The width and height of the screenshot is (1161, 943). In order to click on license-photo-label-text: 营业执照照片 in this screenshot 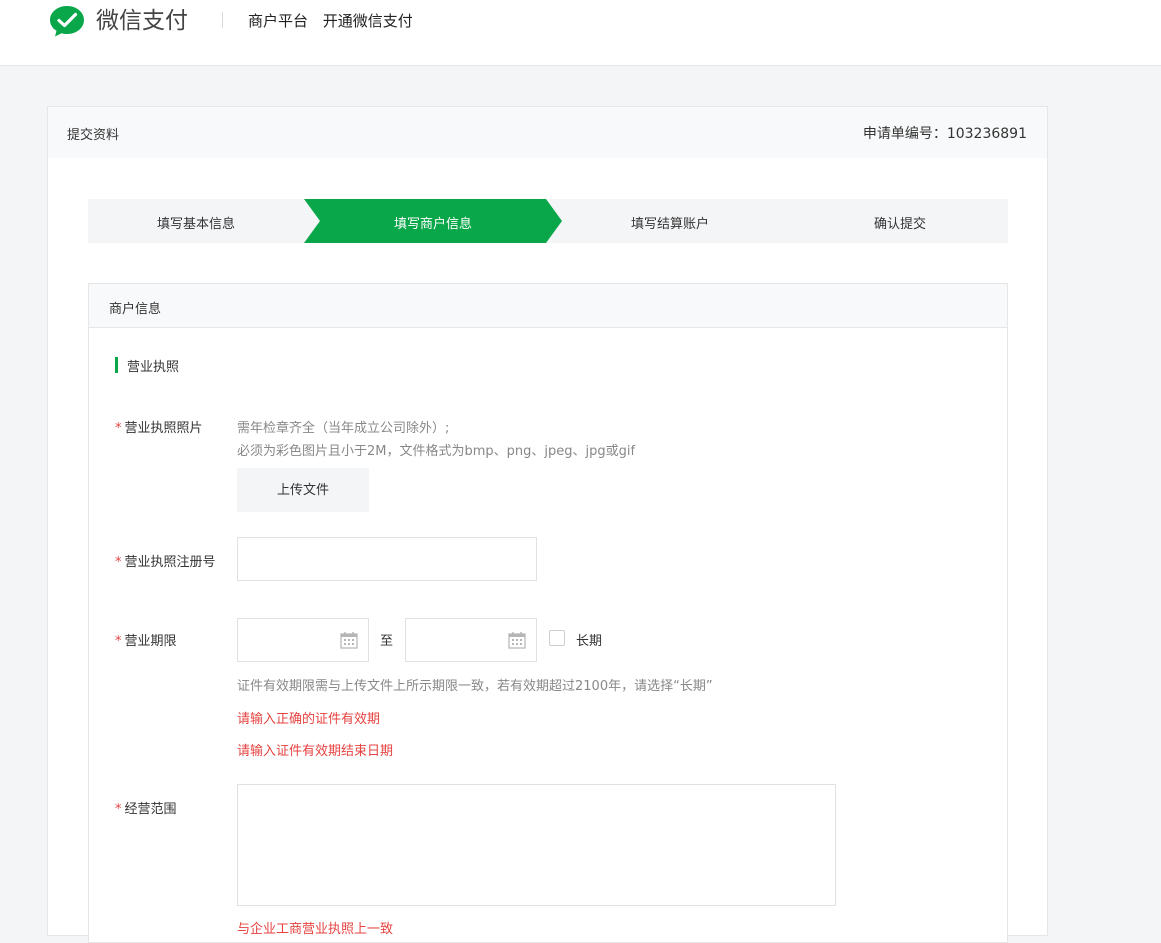, I will do `click(163, 428)`.